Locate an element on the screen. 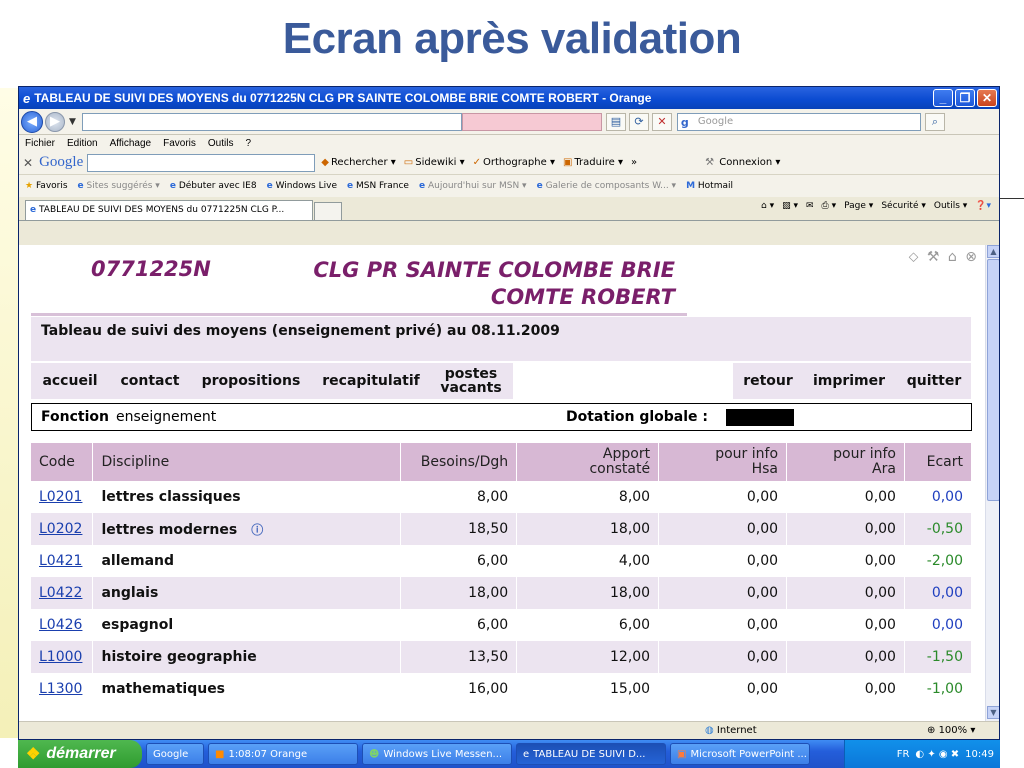 This screenshot has height=768, width=1024. url-input is located at coordinates (271, 121).